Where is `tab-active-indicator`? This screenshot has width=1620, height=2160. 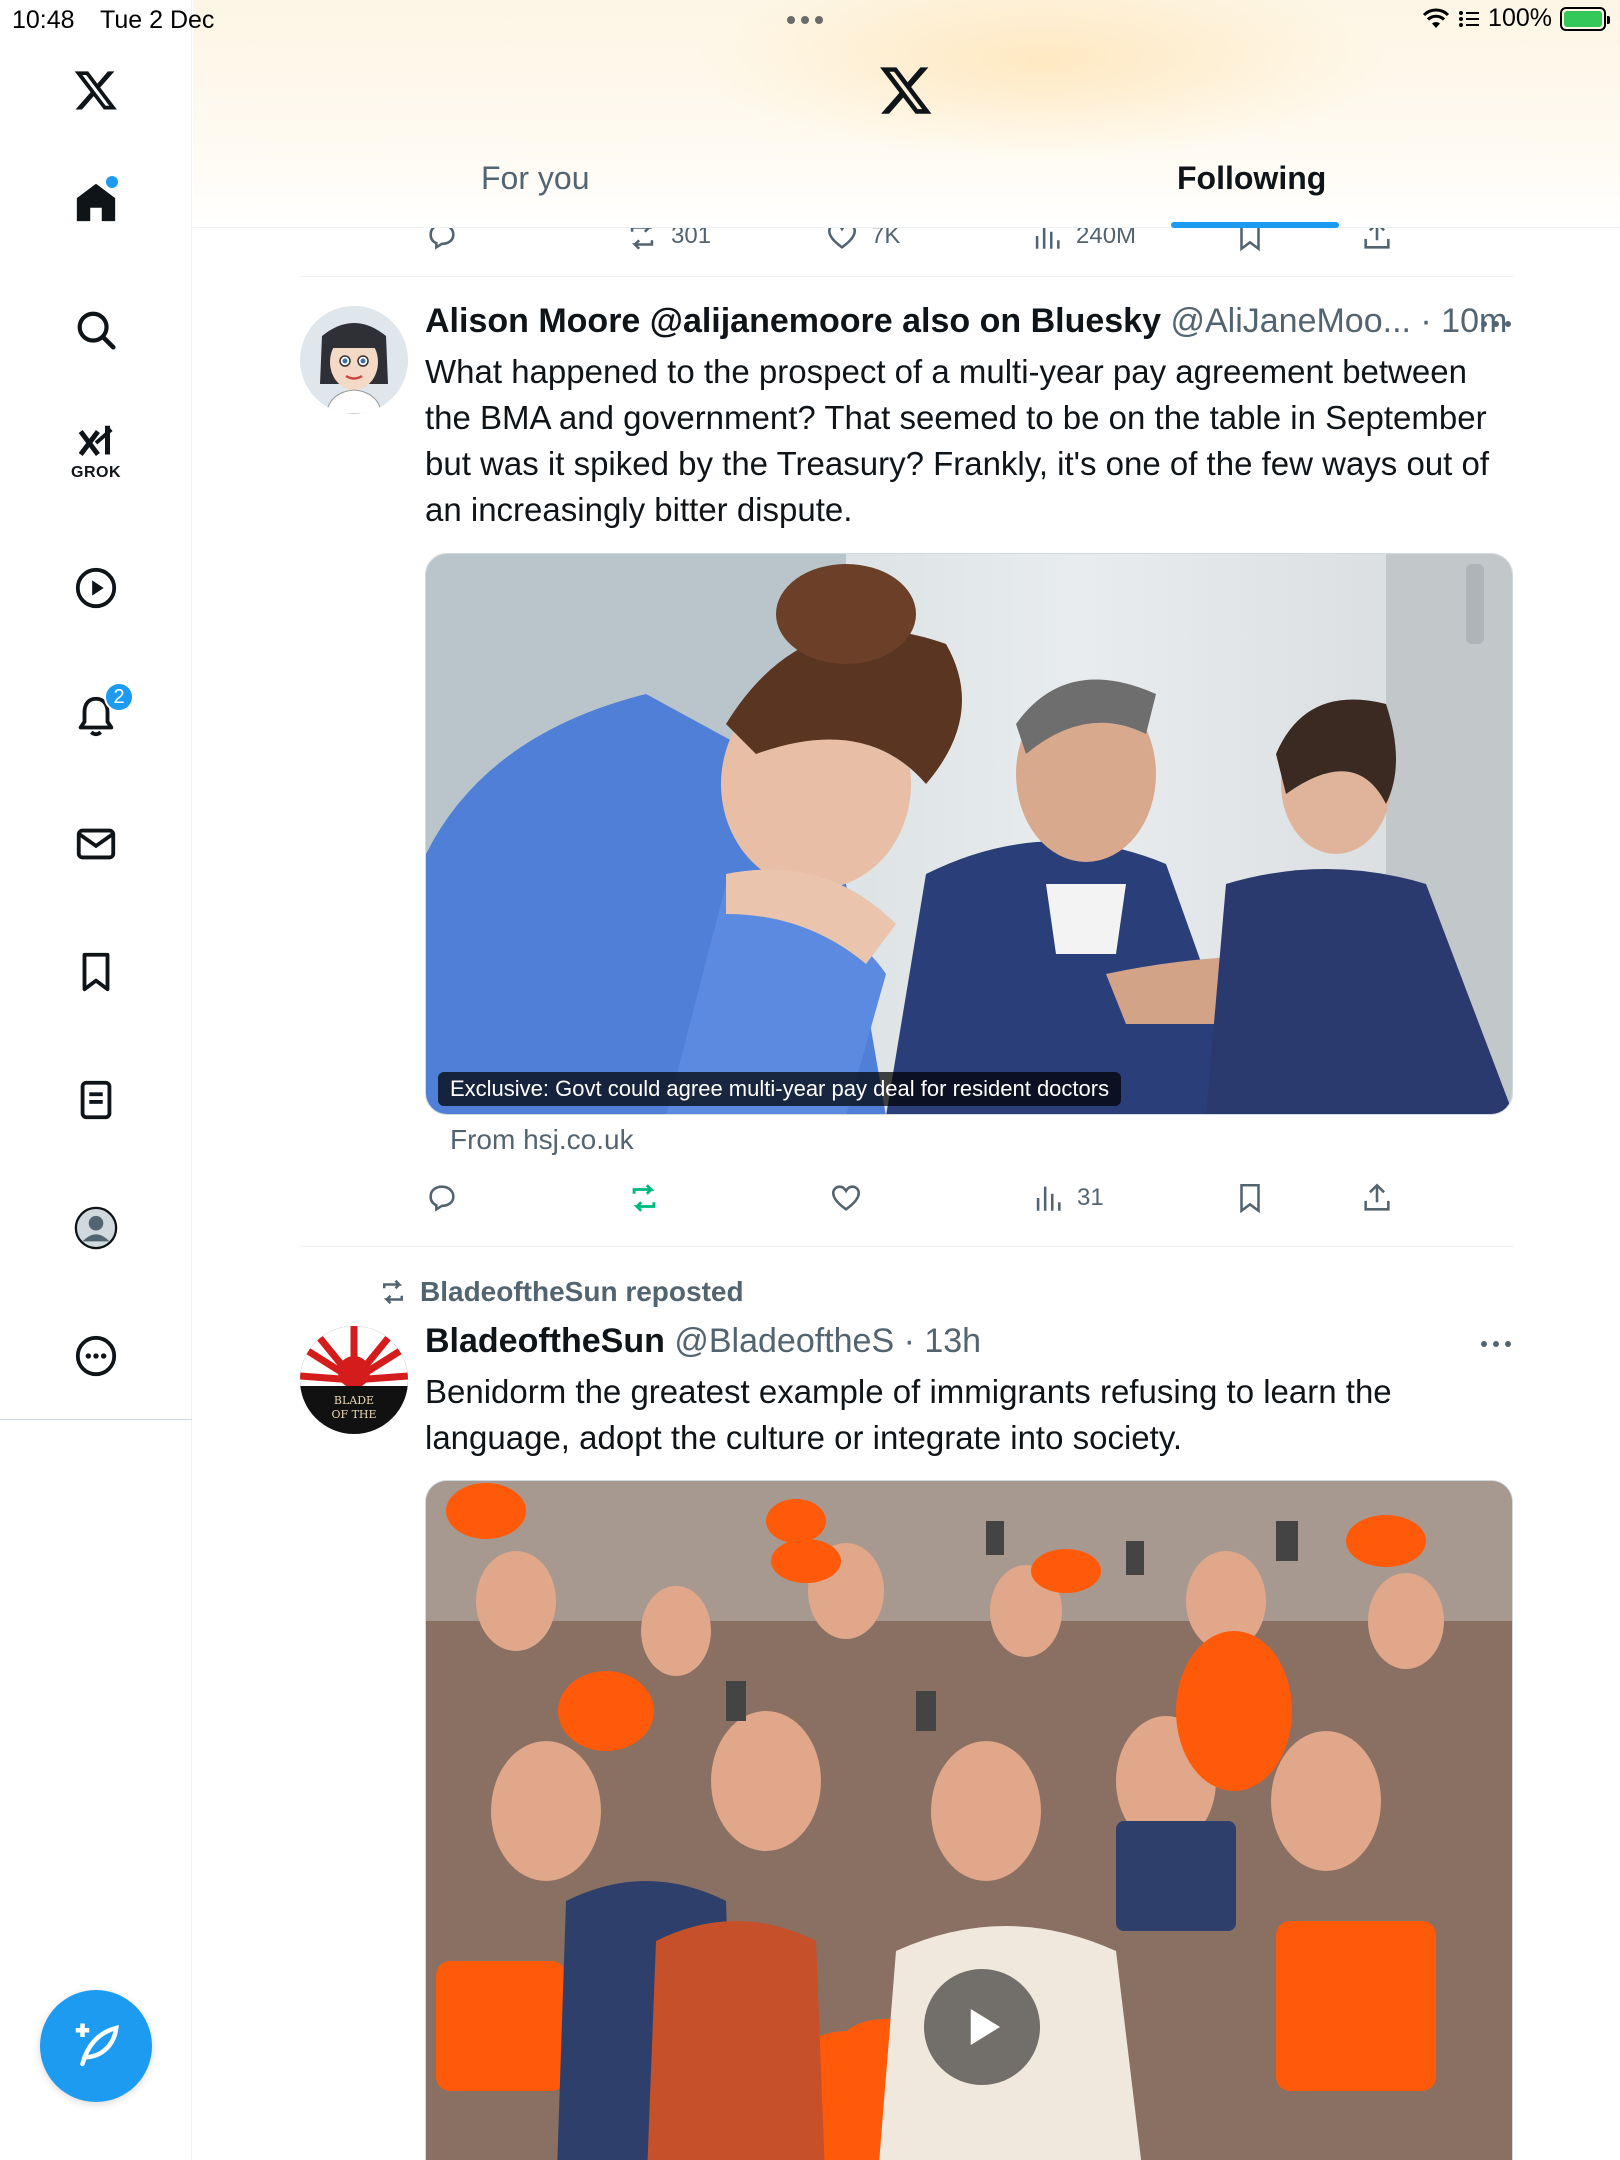 tab-active-indicator is located at coordinates (1255, 225).